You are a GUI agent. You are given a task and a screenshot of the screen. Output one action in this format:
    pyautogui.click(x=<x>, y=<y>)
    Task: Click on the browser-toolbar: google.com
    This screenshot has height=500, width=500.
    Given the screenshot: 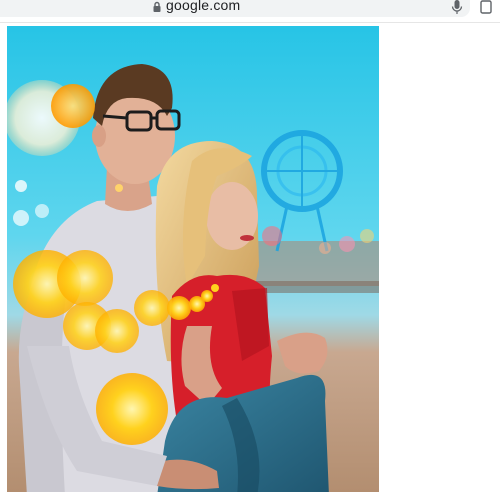 What is the action you would take?
    pyautogui.click(x=250, y=11)
    